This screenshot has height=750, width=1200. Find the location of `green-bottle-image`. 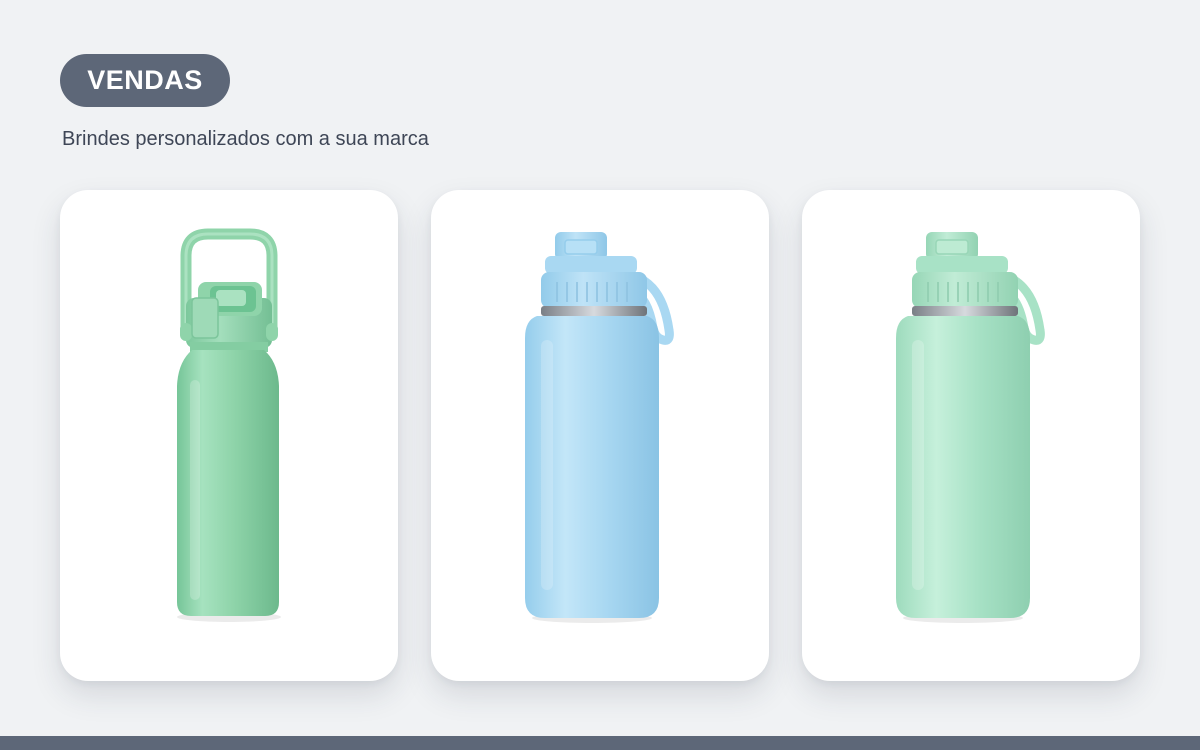

green-bottle-image is located at coordinates (229, 425).